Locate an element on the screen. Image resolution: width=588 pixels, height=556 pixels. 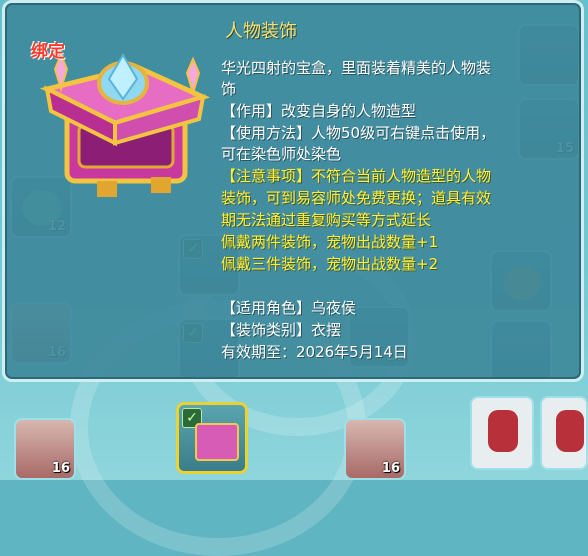
bound-label: 绑定 is located at coordinates (48, 52).